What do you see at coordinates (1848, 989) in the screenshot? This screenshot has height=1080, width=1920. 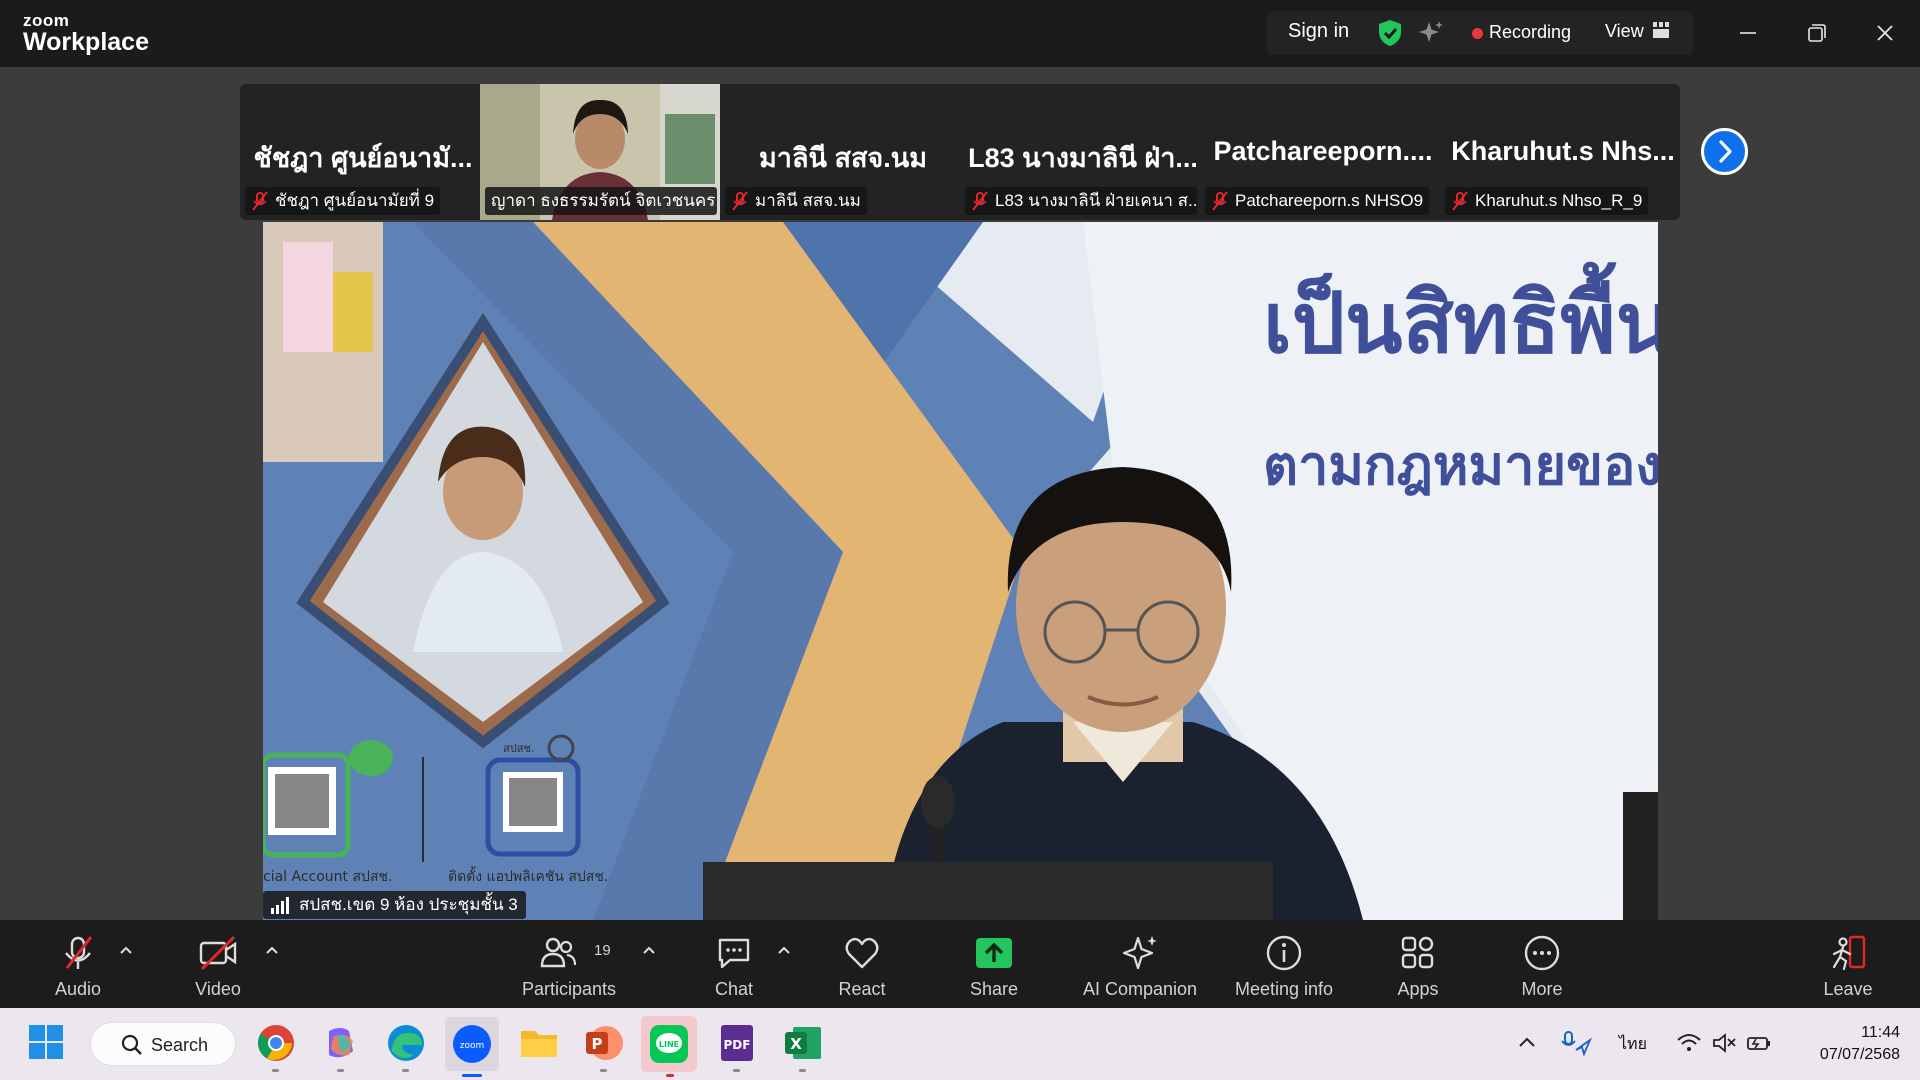 I see `leave-label: Leave` at bounding box center [1848, 989].